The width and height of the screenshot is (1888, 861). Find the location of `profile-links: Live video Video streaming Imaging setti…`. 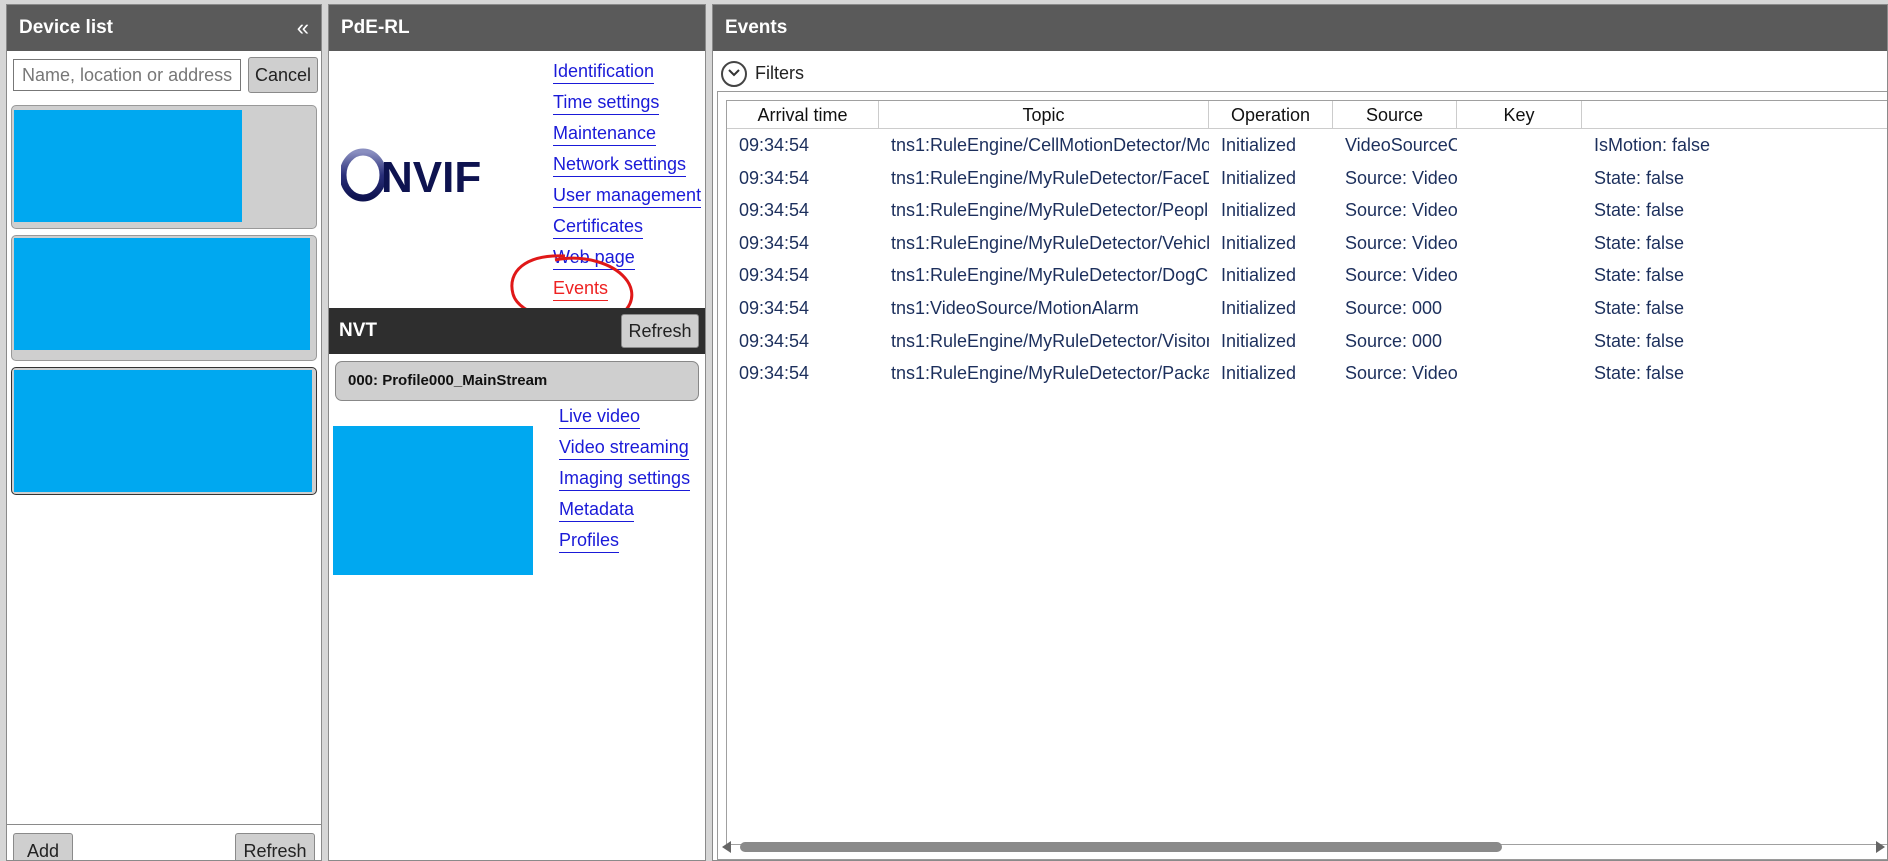

profile-links: Live video Video streaming Imaging setti… is located at coordinates (625, 482).